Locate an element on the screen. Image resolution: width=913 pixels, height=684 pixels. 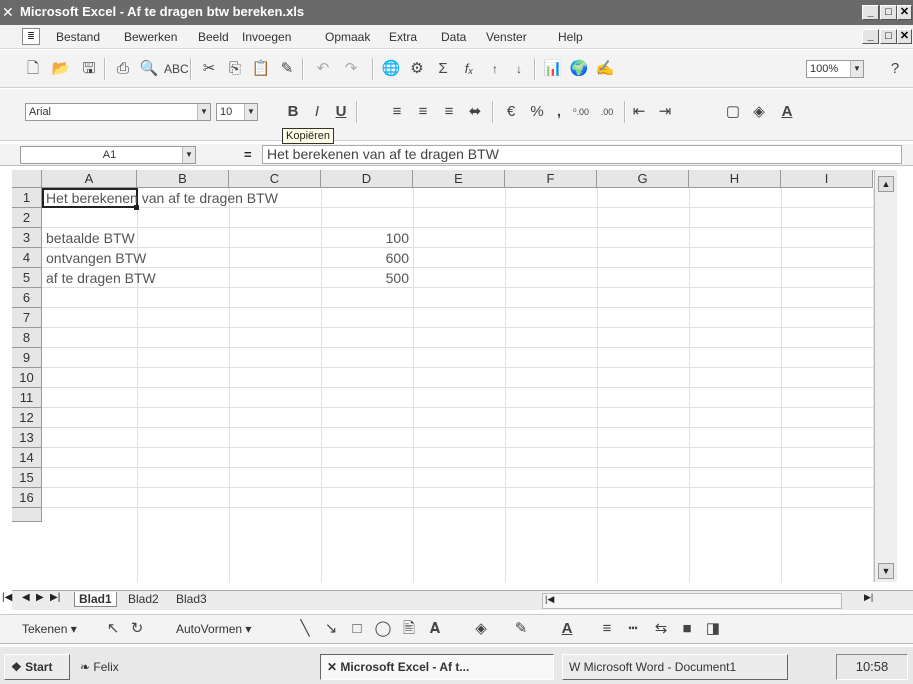
system-clock: 10:58 is located at coordinates (872, 667).